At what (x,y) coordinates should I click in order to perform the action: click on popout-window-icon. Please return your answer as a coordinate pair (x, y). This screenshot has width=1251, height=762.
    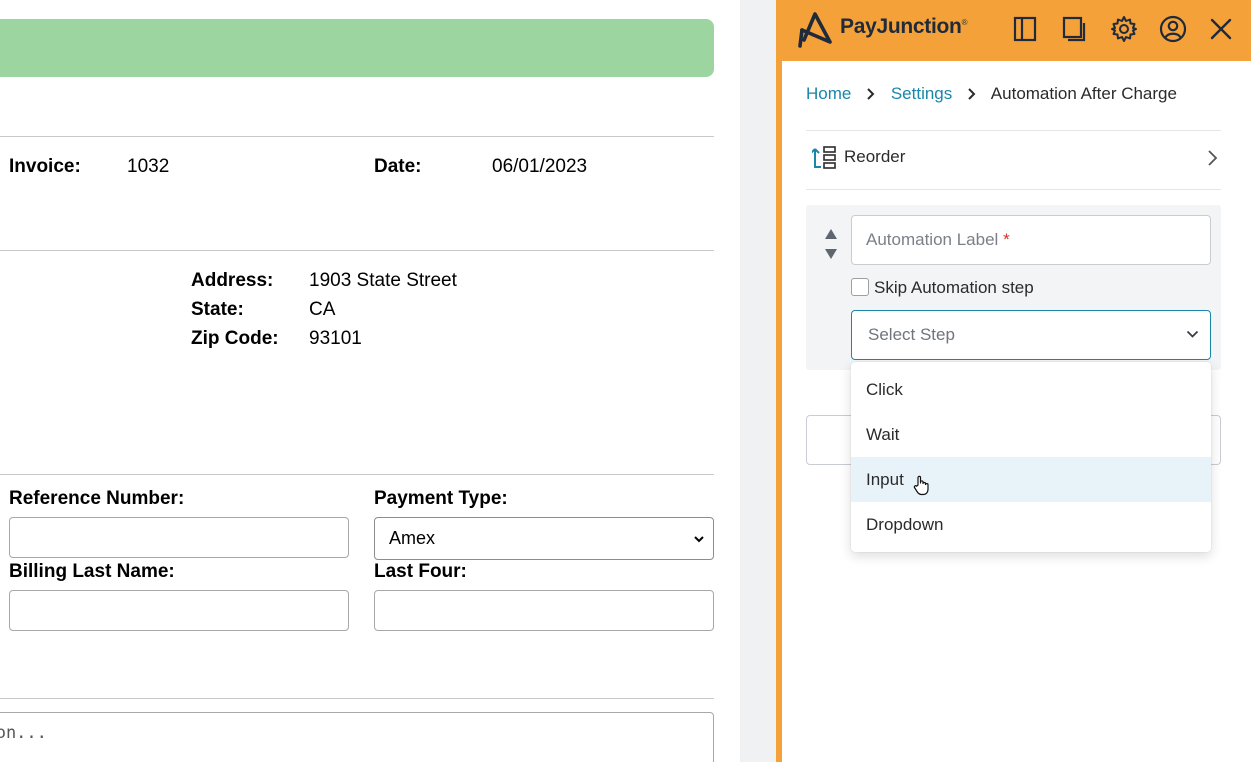
    Looking at the image, I should click on (1074, 29).